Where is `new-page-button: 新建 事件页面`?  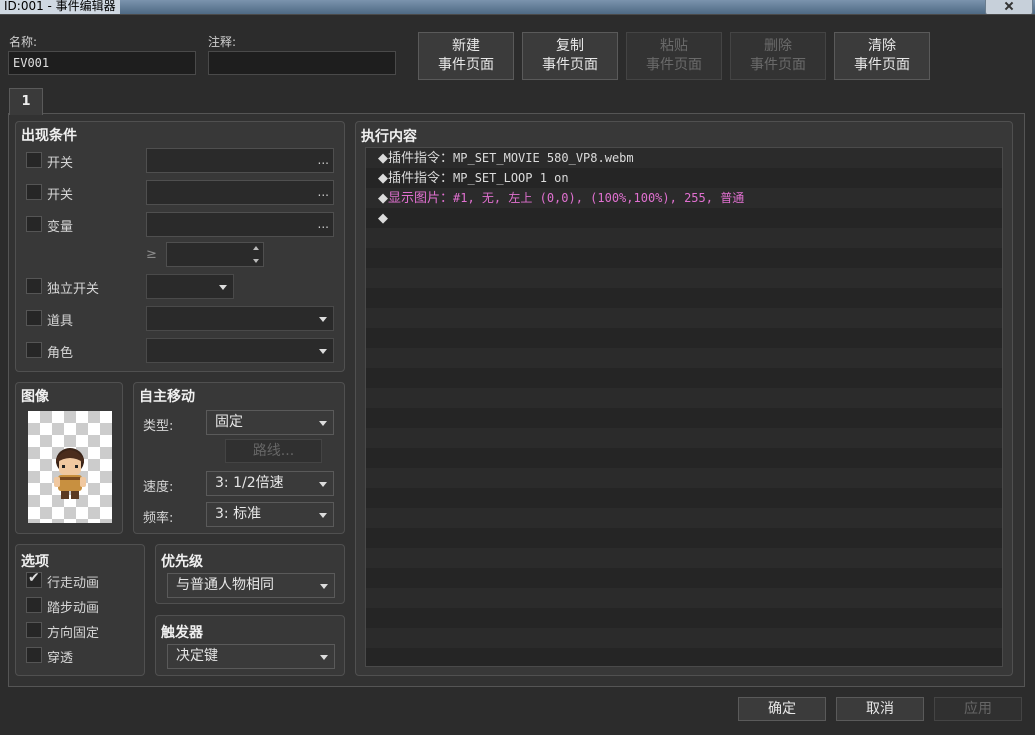
new-page-button: 新建 事件页面 is located at coordinates (466, 56).